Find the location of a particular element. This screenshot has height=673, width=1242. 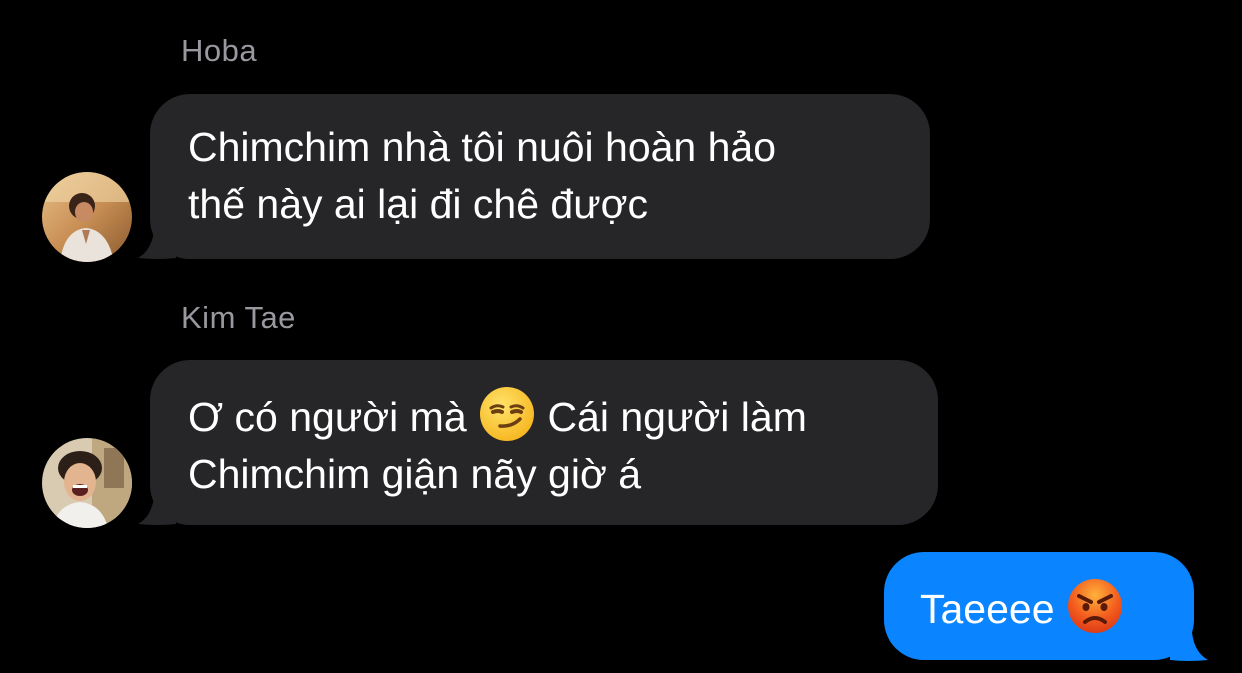

message-text: Cái người làm is located at coordinates (677, 417).